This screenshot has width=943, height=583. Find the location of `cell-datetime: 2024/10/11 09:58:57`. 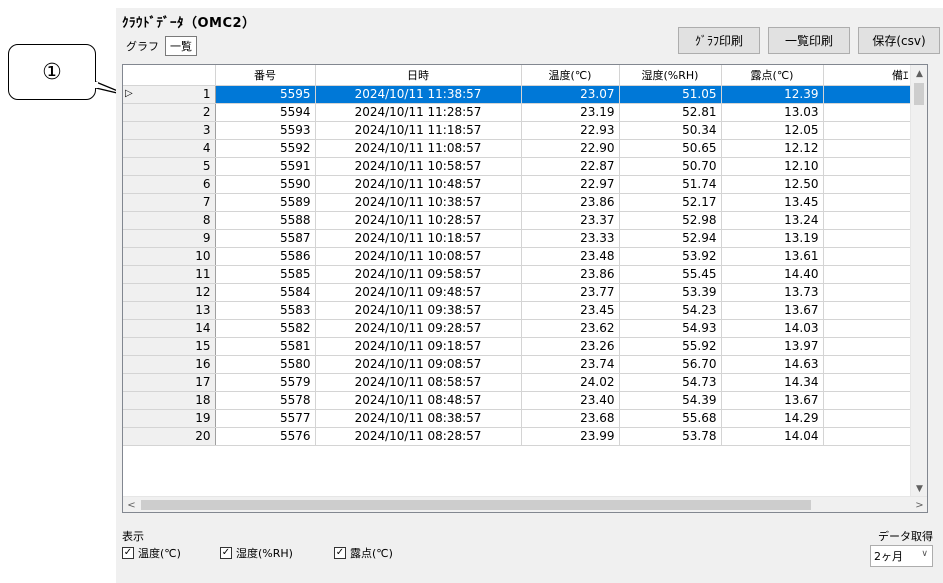

cell-datetime: 2024/10/11 09:58:57 is located at coordinates (418, 274).